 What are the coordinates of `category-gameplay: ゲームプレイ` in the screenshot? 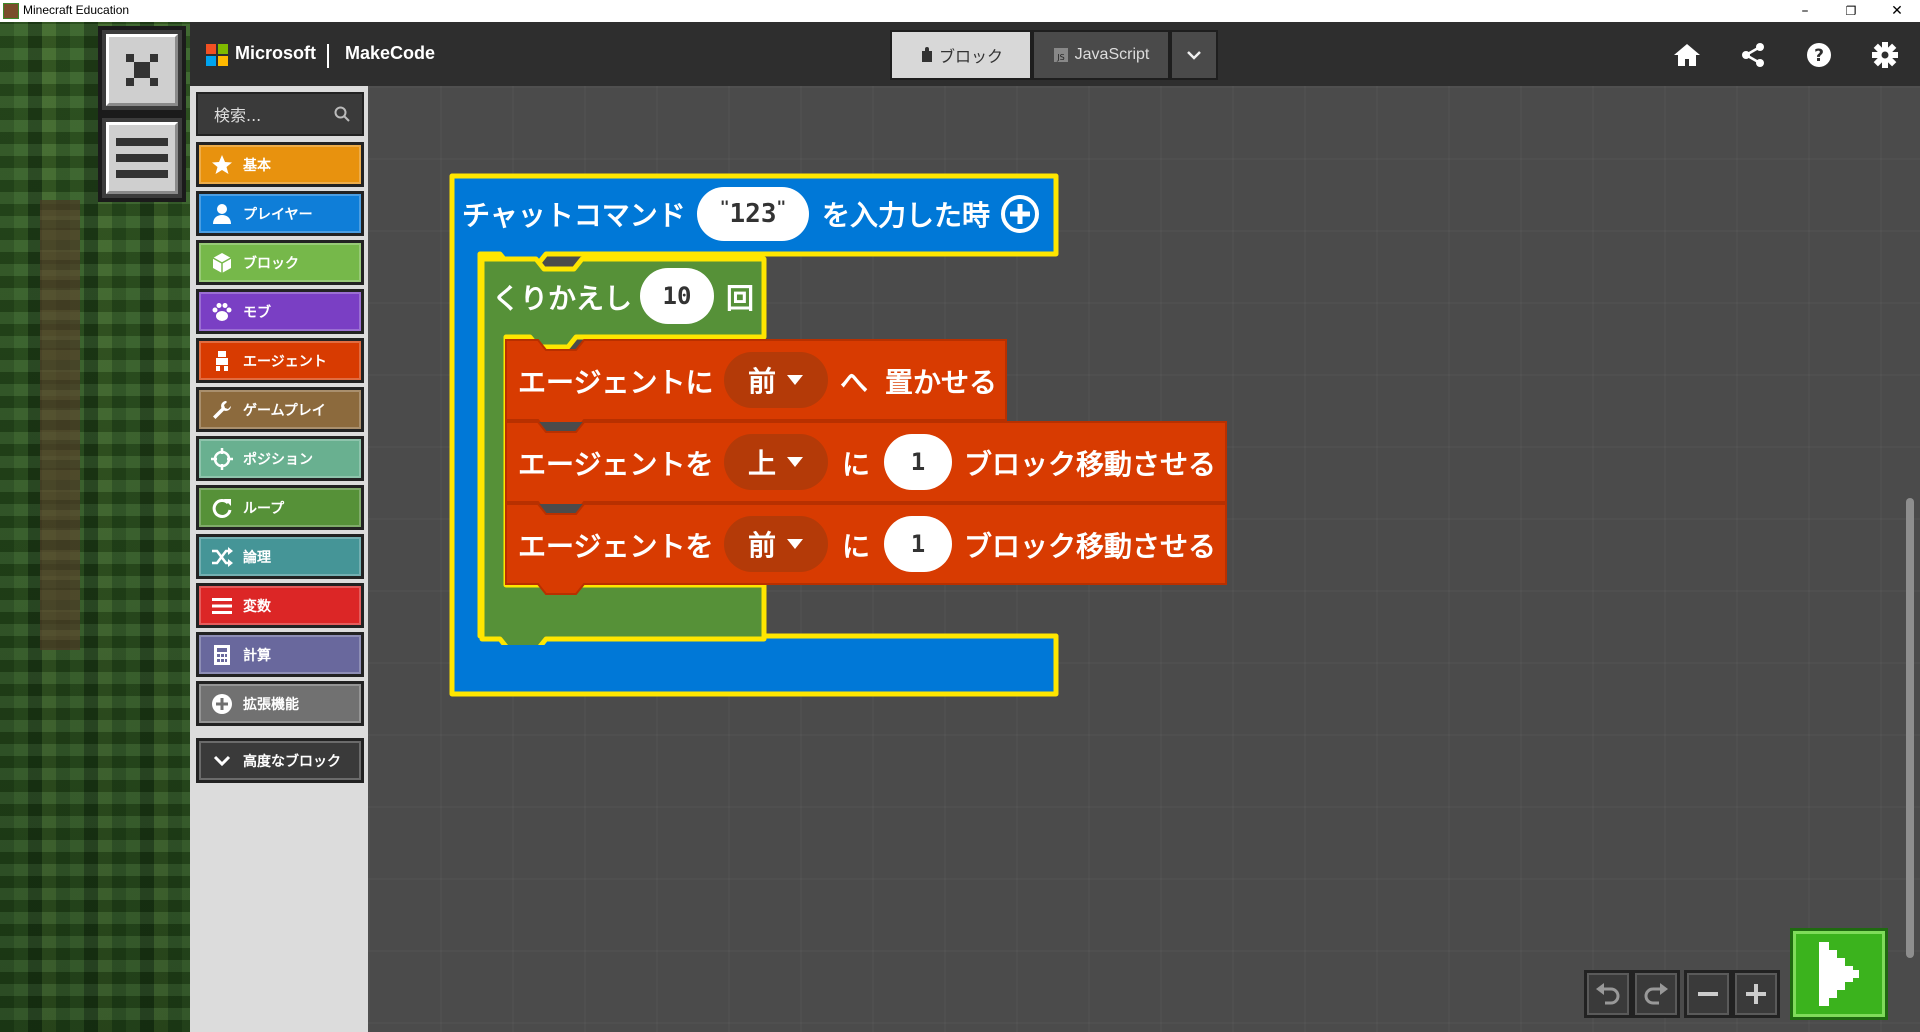 It's located at (280, 409).